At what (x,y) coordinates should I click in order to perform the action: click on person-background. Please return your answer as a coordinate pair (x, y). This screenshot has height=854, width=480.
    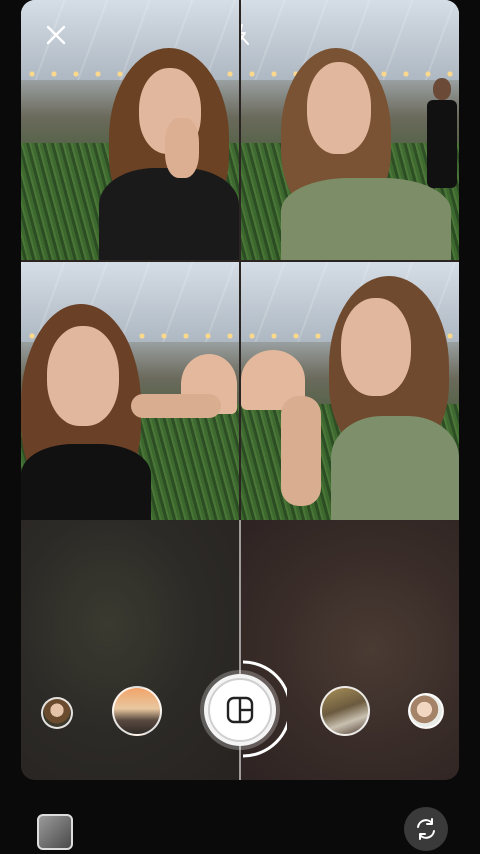
    Looking at the image, I should click on (442, 133).